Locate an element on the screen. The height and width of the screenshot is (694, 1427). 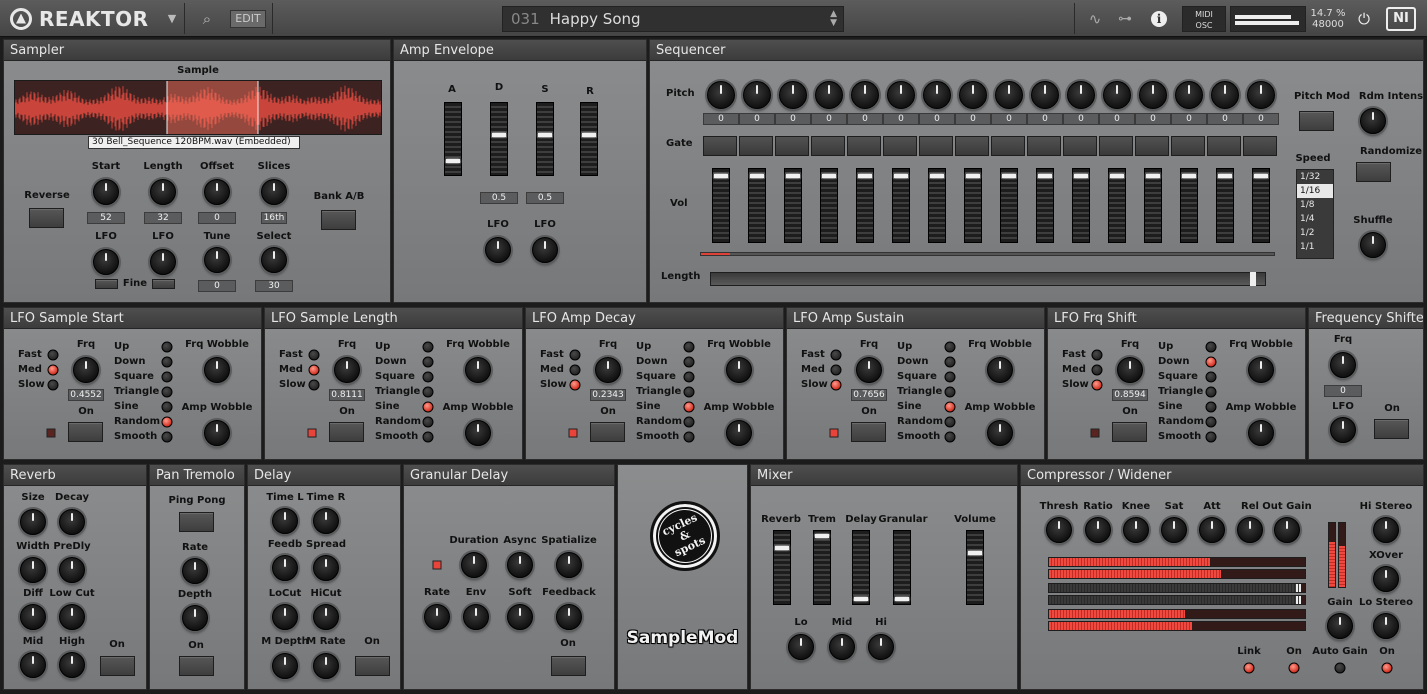
time-r-knob is located at coordinates (326, 521).